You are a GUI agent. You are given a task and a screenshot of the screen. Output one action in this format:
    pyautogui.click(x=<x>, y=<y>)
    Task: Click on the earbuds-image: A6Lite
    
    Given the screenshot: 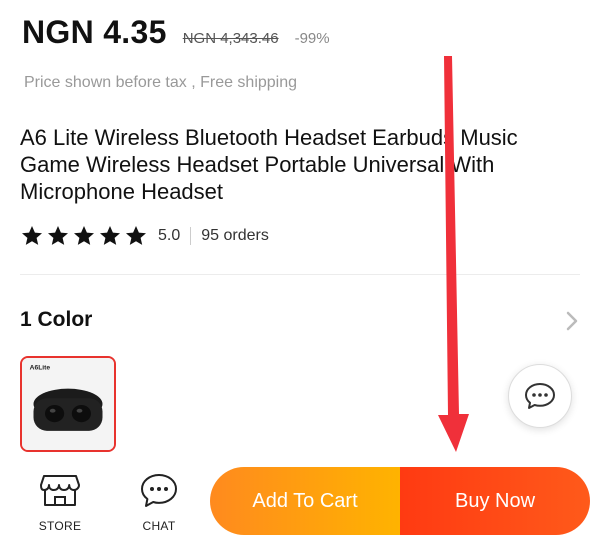 What is the action you would take?
    pyautogui.click(x=68, y=404)
    